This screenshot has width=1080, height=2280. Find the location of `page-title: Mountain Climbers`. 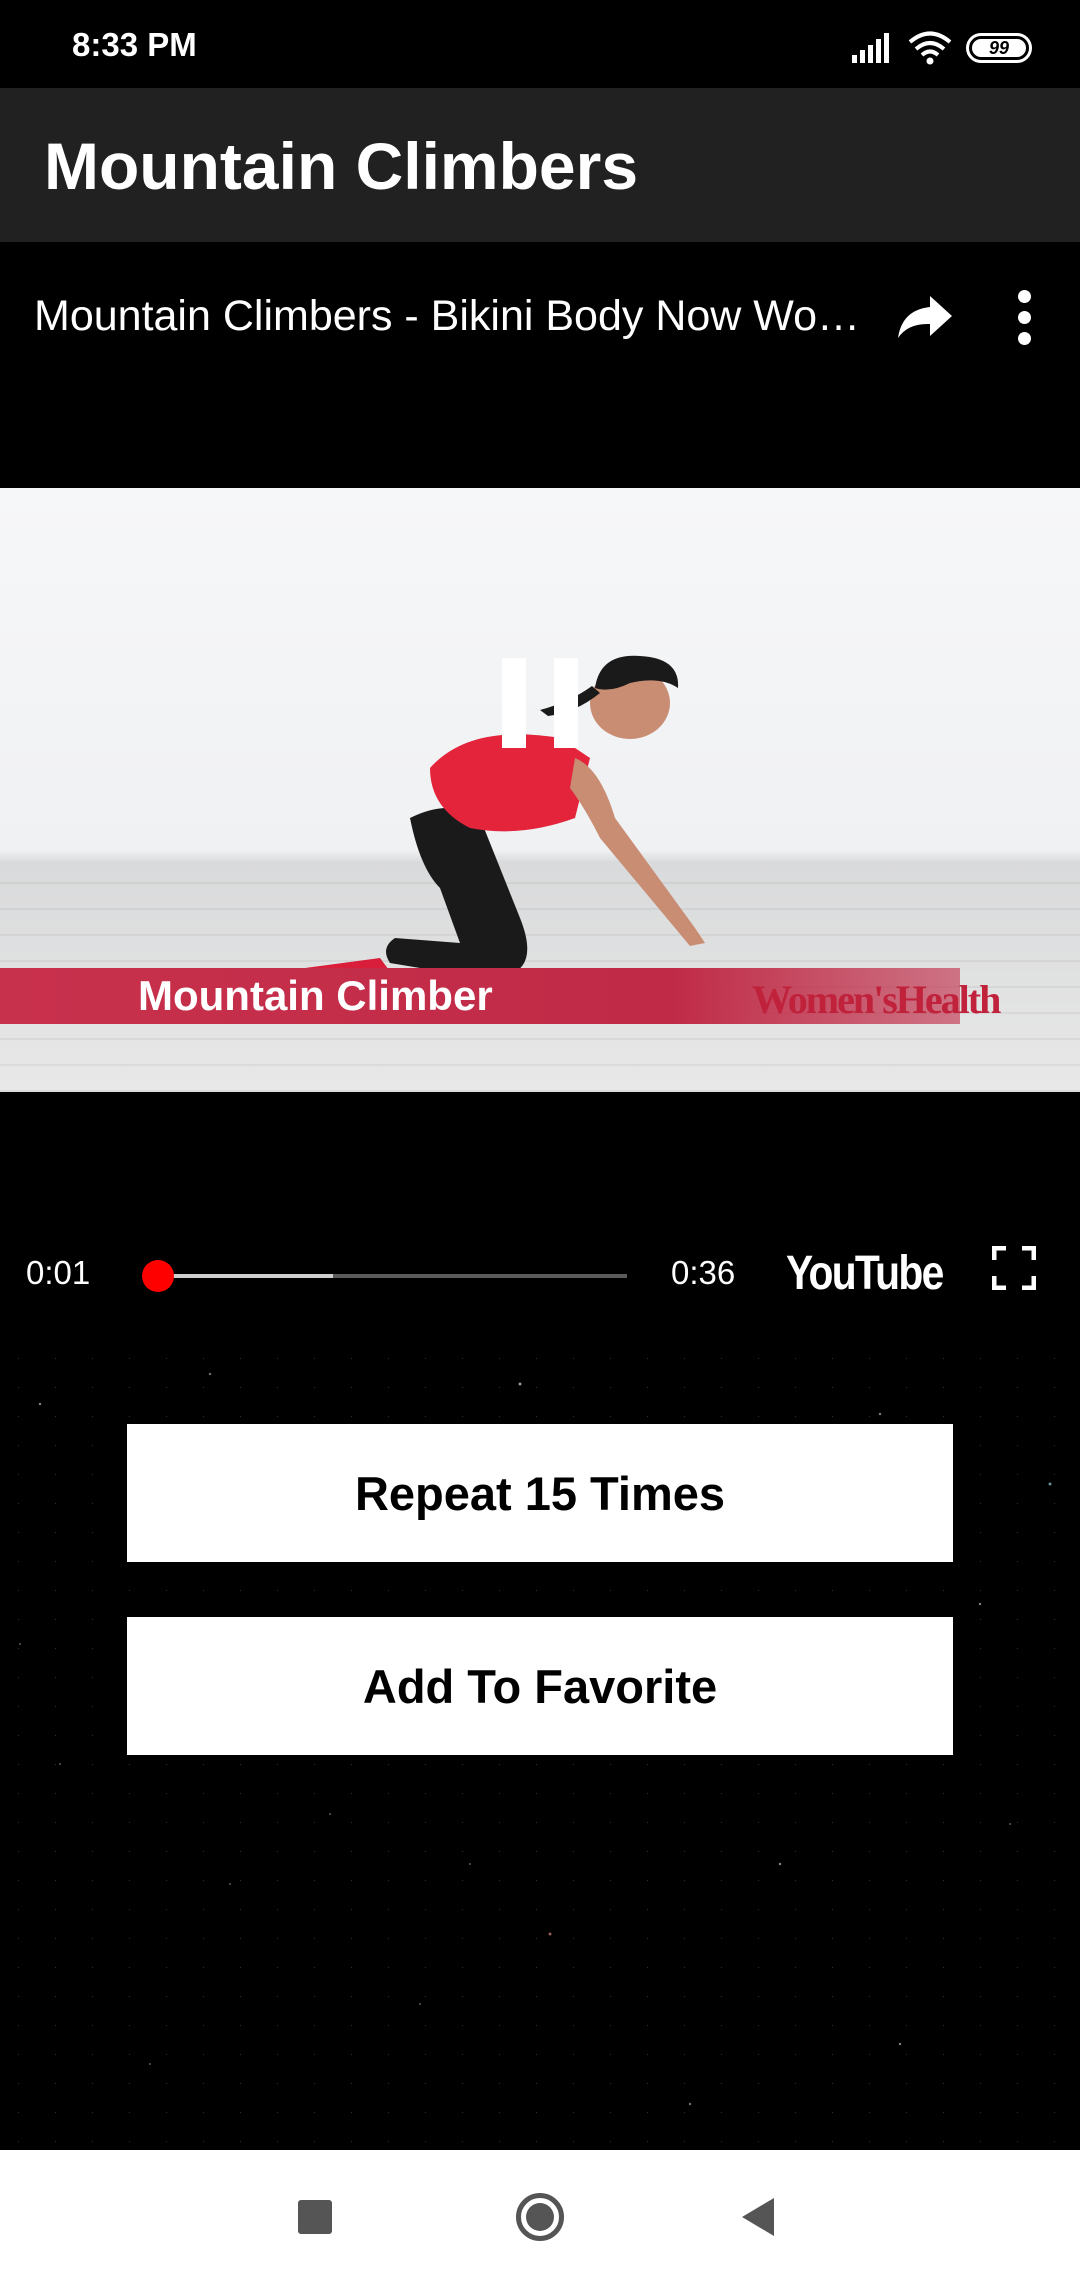

page-title: Mountain Climbers is located at coordinates (341, 166).